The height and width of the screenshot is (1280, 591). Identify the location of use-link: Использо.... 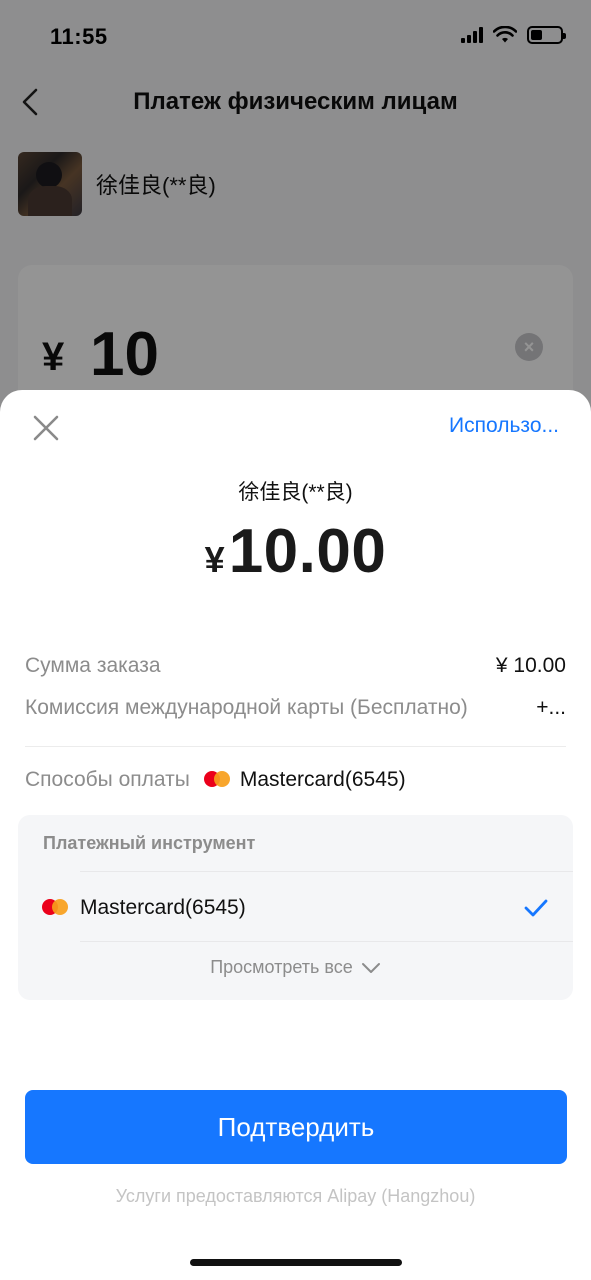
(504, 426).